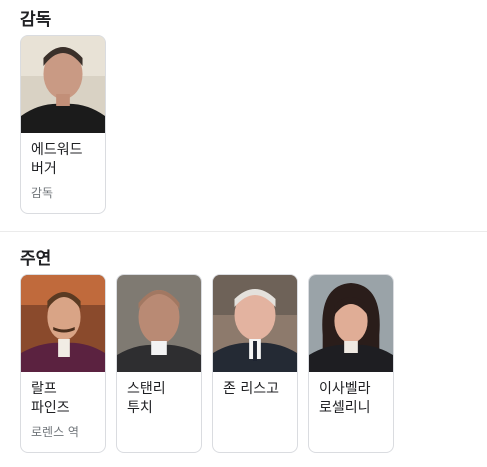  Describe the element at coordinates (36, 259) in the screenshot. I see `section-title-cast: 주연` at that location.